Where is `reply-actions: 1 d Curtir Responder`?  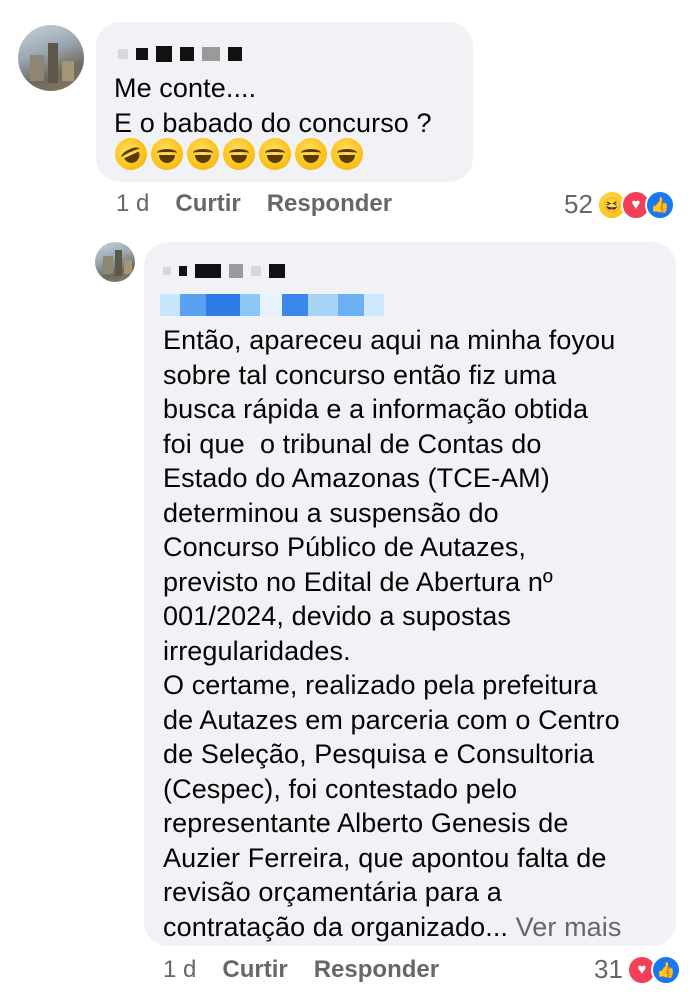 reply-actions: 1 d Curtir Responder is located at coordinates (314, 970).